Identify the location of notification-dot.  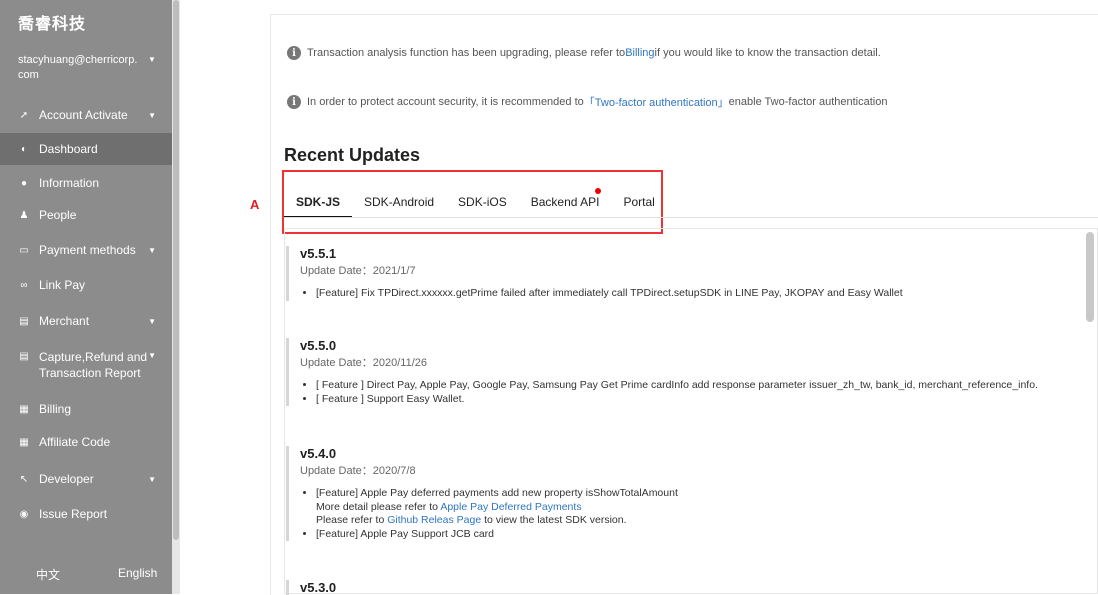
(598, 191).